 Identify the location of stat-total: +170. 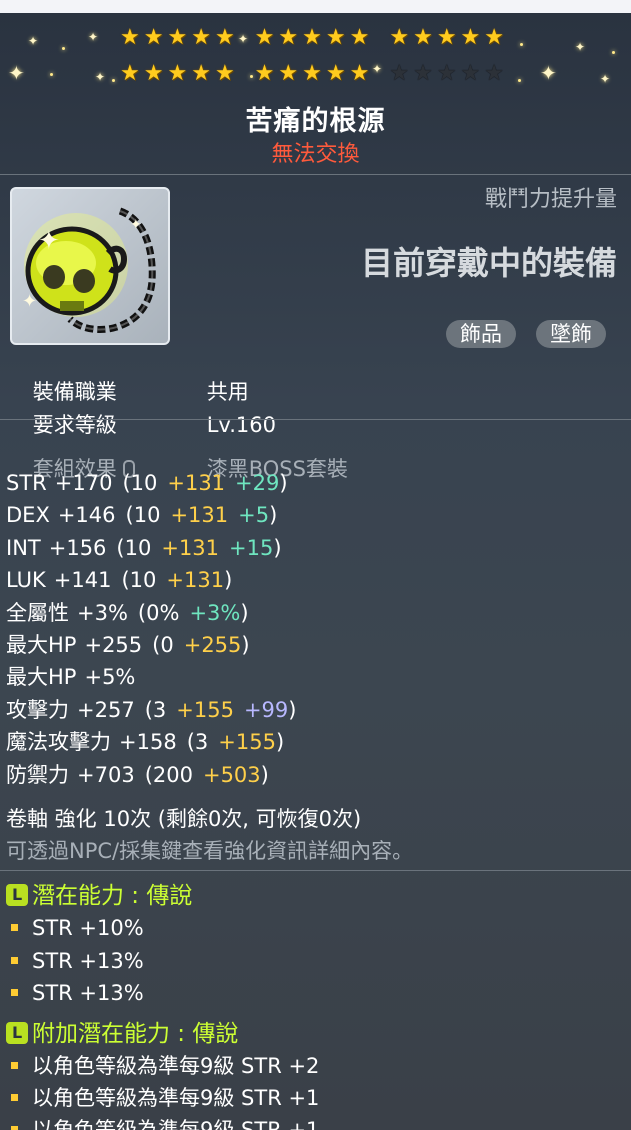
(83, 483).